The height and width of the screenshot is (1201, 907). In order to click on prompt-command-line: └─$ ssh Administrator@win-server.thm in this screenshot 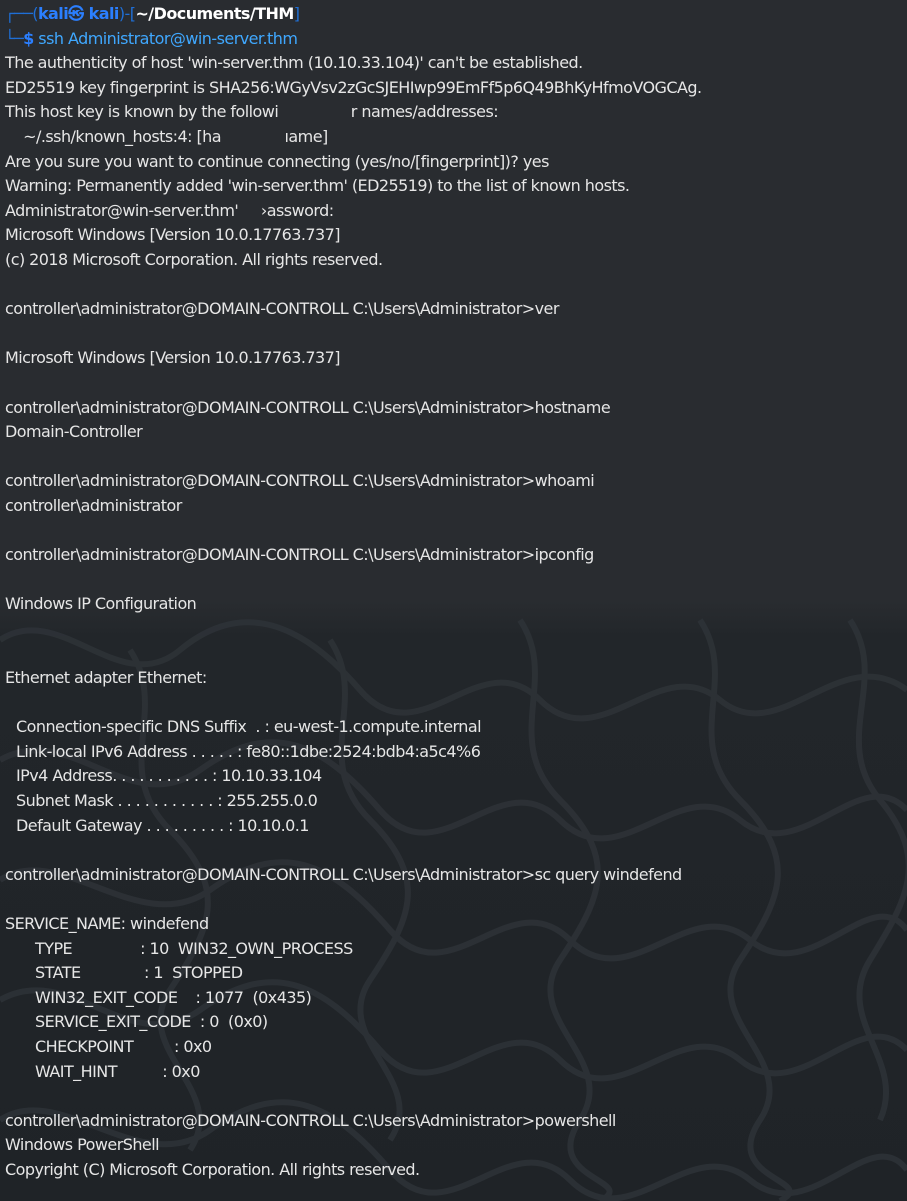, I will do `click(456, 39)`.